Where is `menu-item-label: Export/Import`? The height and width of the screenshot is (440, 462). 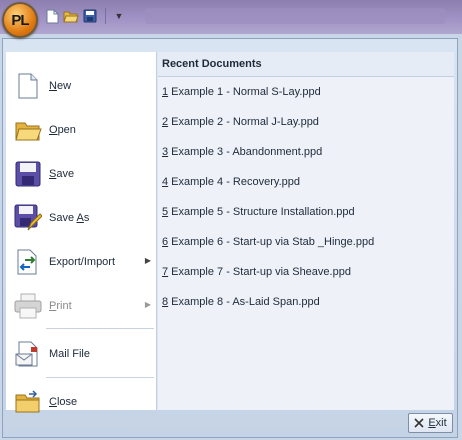 menu-item-label: Export/Import is located at coordinates (82, 262).